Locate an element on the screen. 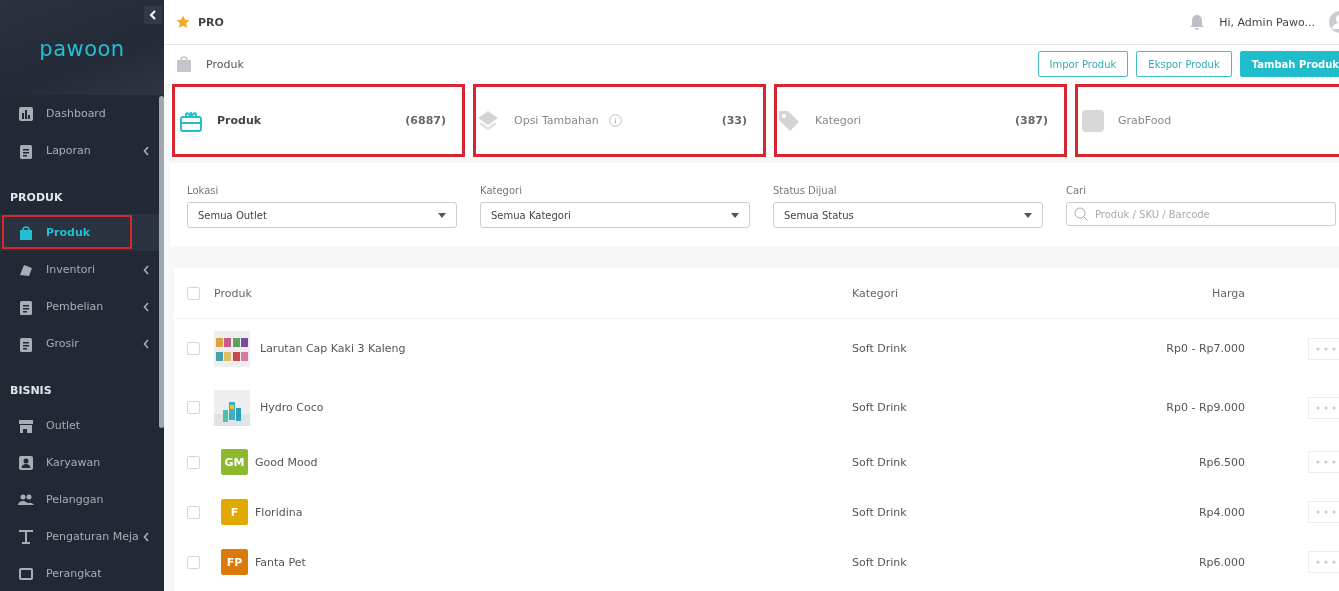  product-initials: F is located at coordinates (234, 512).